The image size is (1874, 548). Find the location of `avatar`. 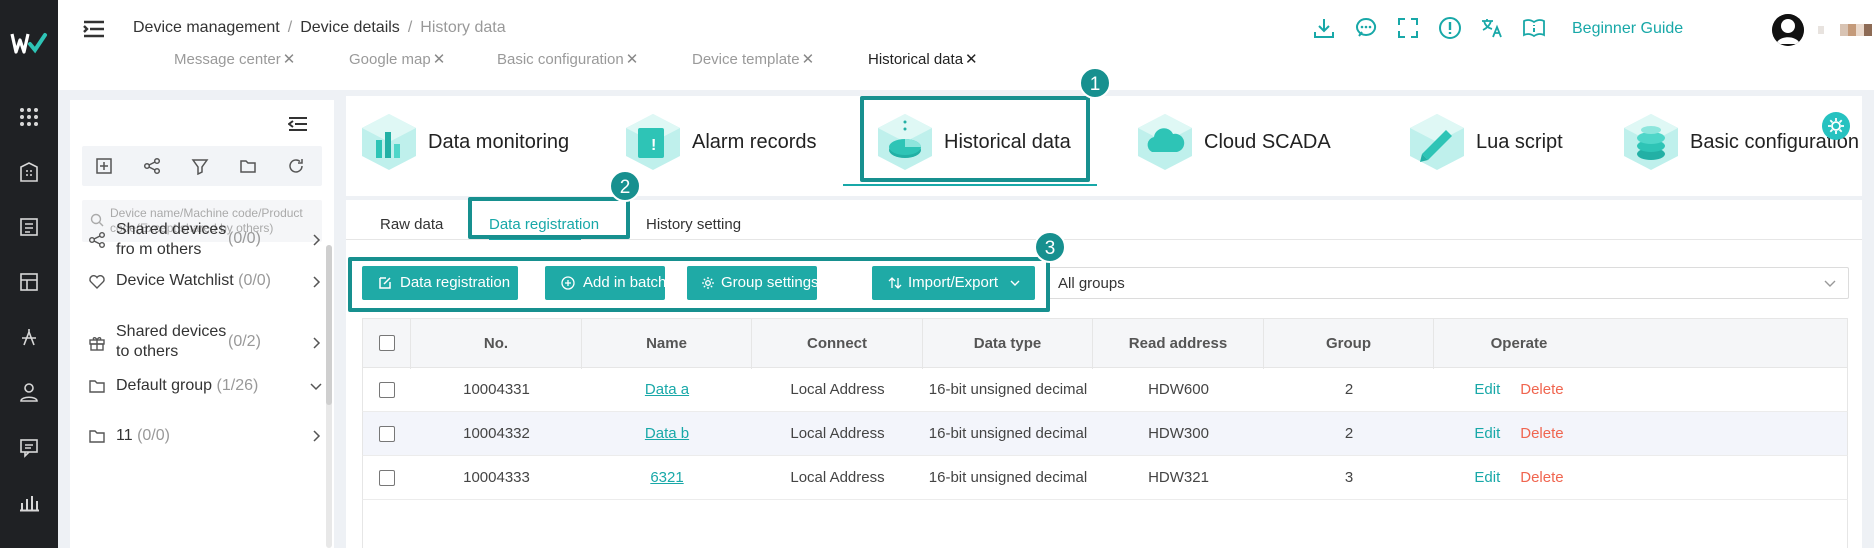

avatar is located at coordinates (1788, 30).